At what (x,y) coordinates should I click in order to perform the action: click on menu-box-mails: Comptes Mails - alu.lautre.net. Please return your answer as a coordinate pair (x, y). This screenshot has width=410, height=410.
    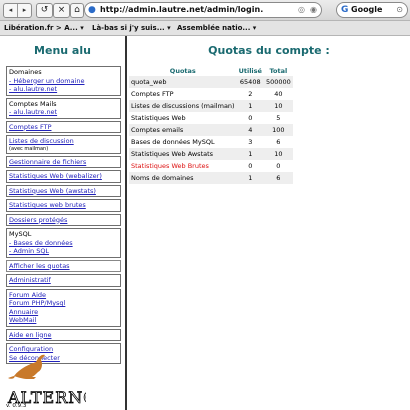
    Looking at the image, I should click on (63, 108).